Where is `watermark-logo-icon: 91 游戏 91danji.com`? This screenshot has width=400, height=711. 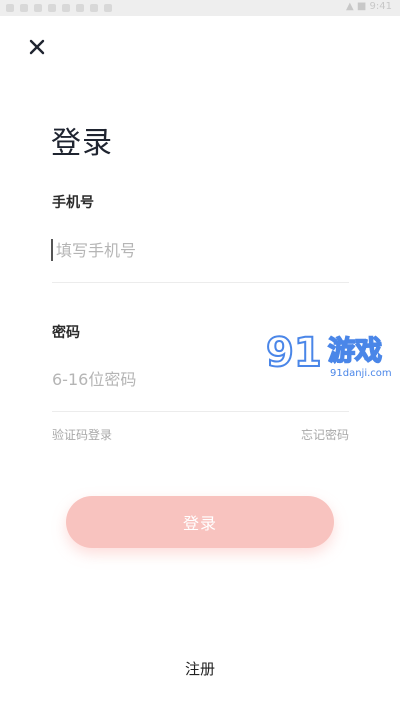 watermark-logo-icon: 91 游戏 91danji.com is located at coordinates (328, 354).